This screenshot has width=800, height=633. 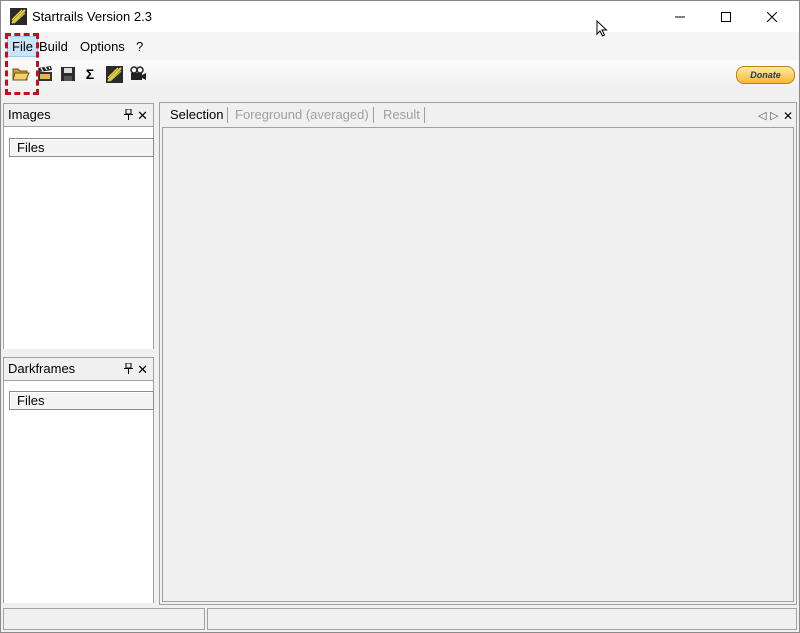 What do you see at coordinates (92, 16) in the screenshot?
I see `window-title: Startrails Version 2.3` at bounding box center [92, 16].